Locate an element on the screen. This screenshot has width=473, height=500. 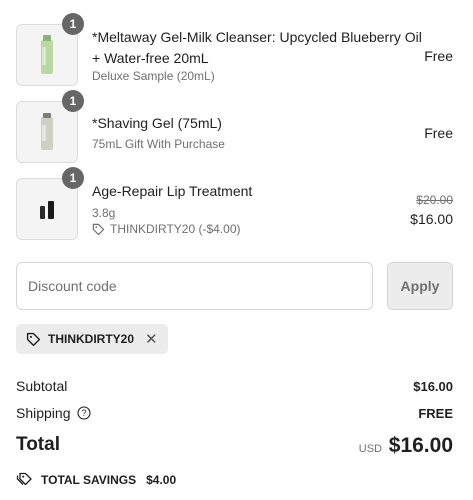
total-currency: USD is located at coordinates (370, 449).